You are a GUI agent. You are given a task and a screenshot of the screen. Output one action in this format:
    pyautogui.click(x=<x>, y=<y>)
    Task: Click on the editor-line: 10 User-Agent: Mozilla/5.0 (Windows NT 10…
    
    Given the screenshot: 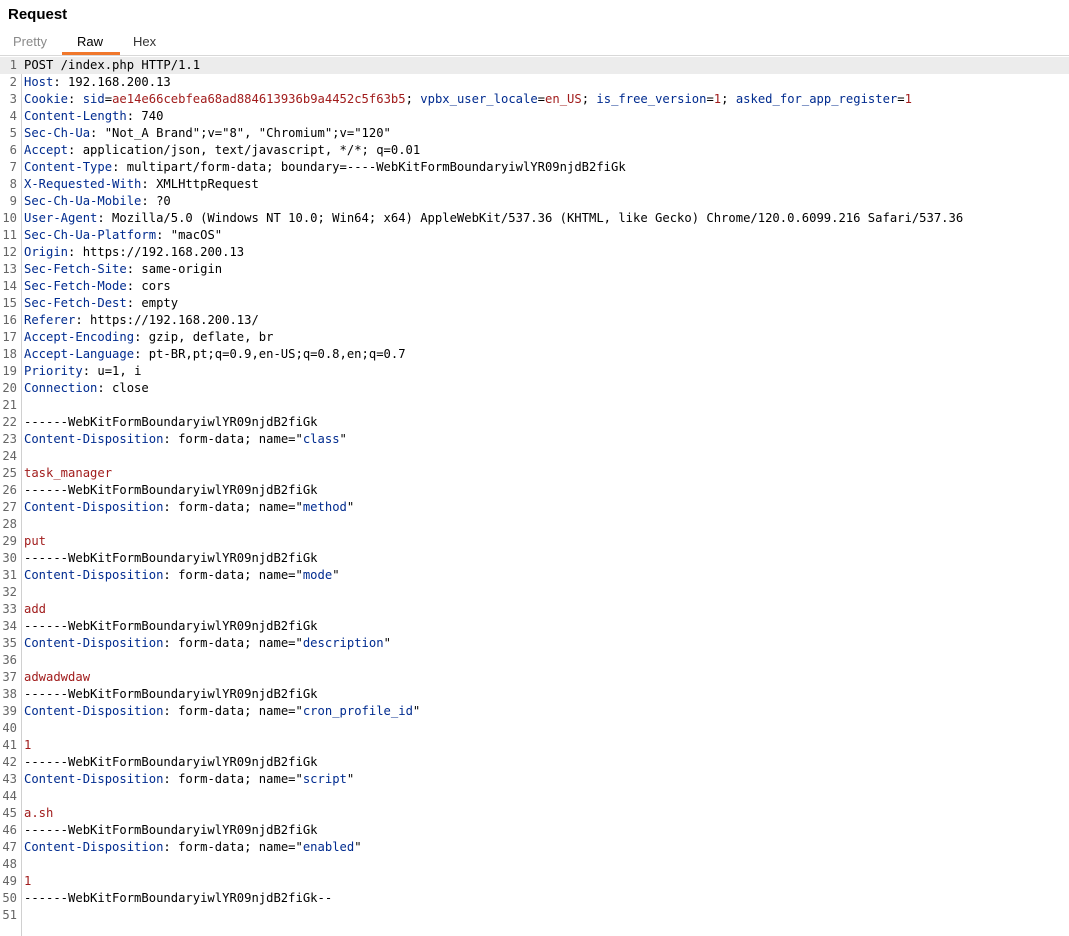 What is the action you would take?
    pyautogui.click(x=534, y=218)
    